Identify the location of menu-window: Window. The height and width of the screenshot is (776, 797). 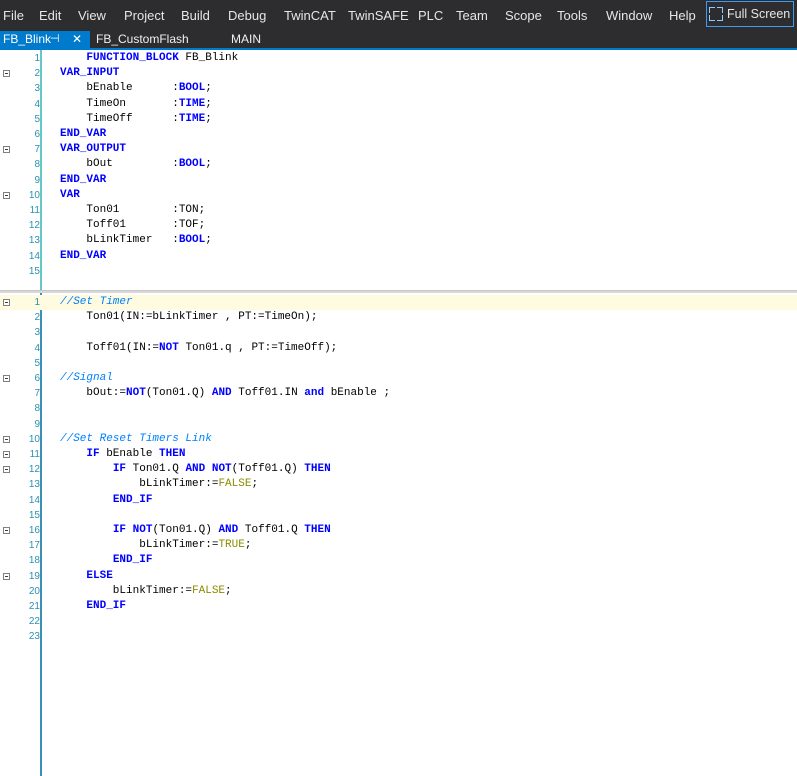
(629, 15).